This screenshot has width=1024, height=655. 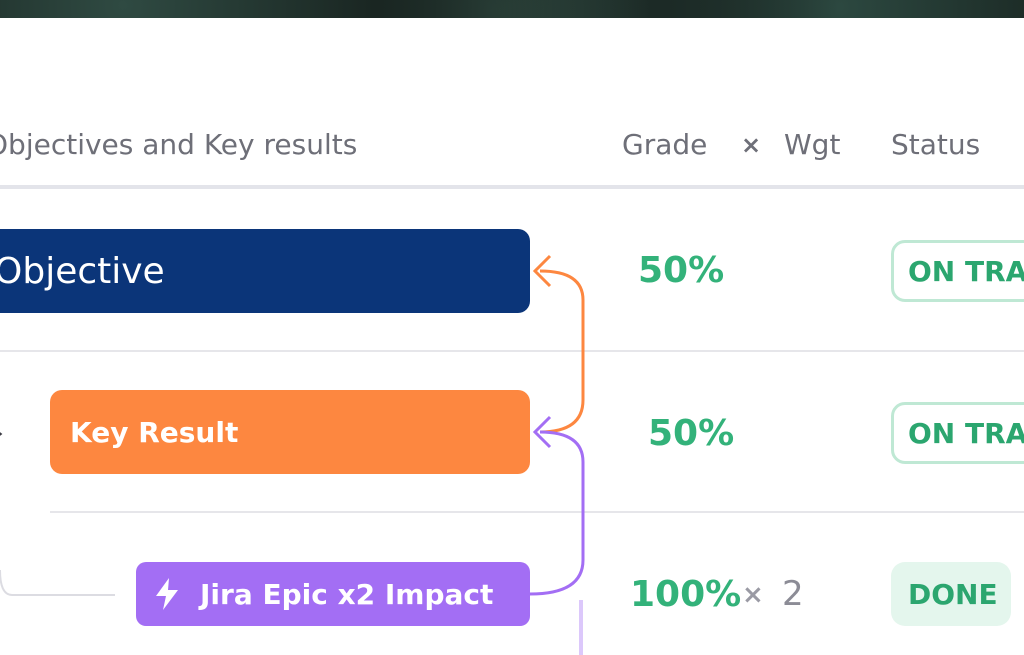 I want to click on status-label: DONE, so click(x=953, y=594).